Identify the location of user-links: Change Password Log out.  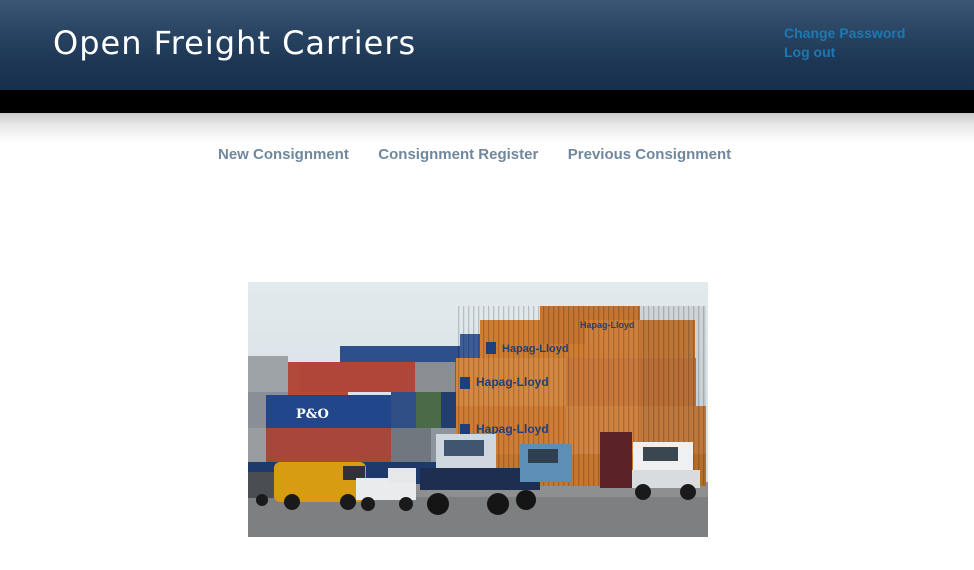
(844, 43).